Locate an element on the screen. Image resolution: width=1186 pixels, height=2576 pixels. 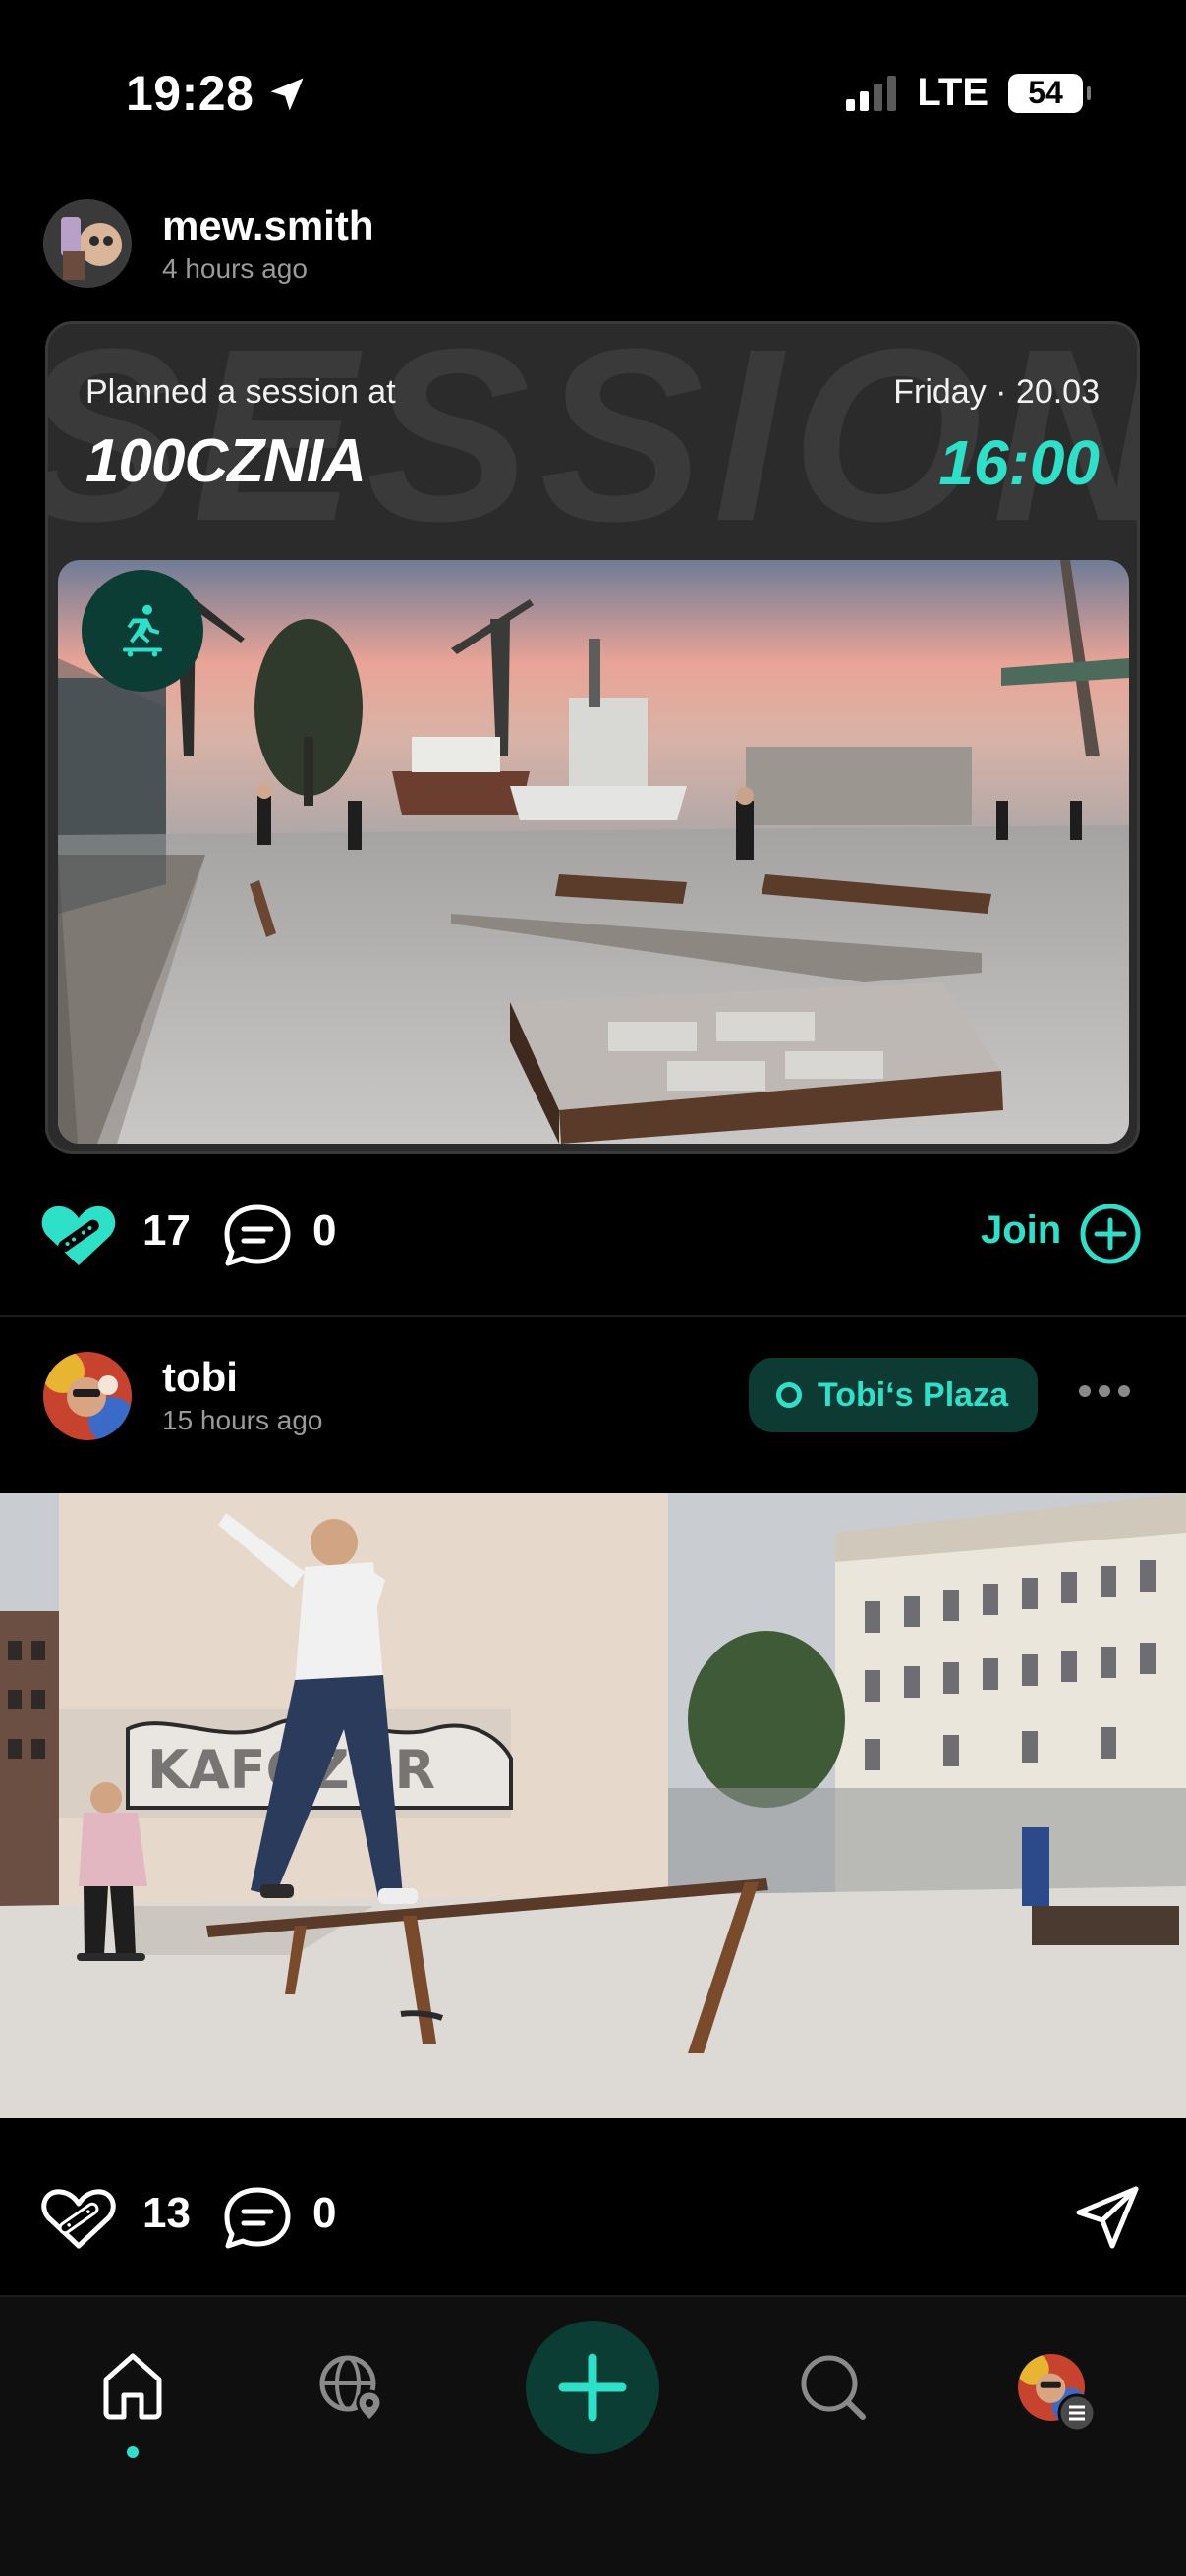
status-indicators: LTE 54 is located at coordinates (969, 93).